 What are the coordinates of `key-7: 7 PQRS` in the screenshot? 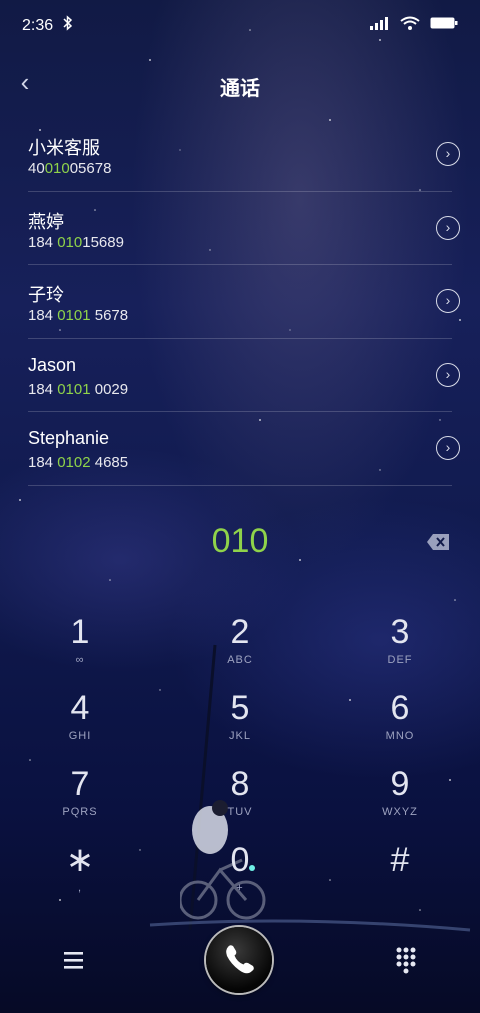 It's located at (80, 799).